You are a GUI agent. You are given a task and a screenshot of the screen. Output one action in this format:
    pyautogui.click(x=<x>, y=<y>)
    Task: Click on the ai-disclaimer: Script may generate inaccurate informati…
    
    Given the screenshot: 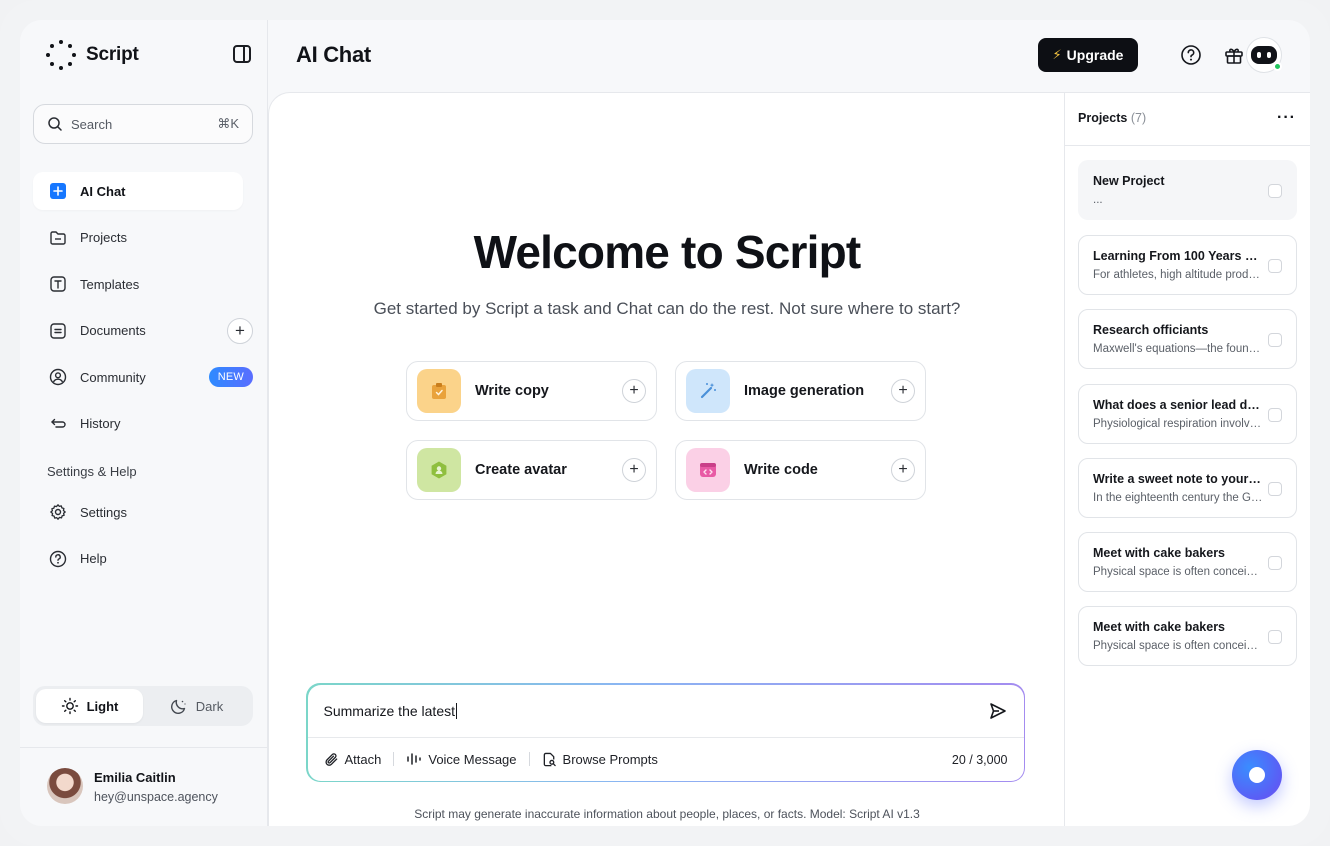 What is the action you would take?
    pyautogui.click(x=667, y=814)
    